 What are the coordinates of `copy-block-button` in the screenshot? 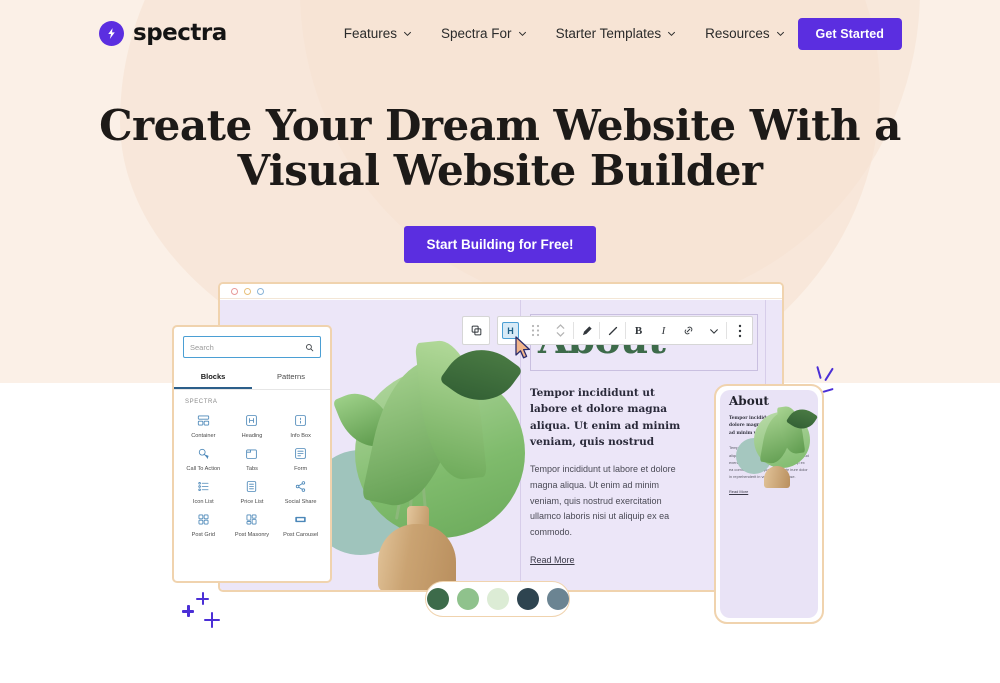 It's located at (476, 330).